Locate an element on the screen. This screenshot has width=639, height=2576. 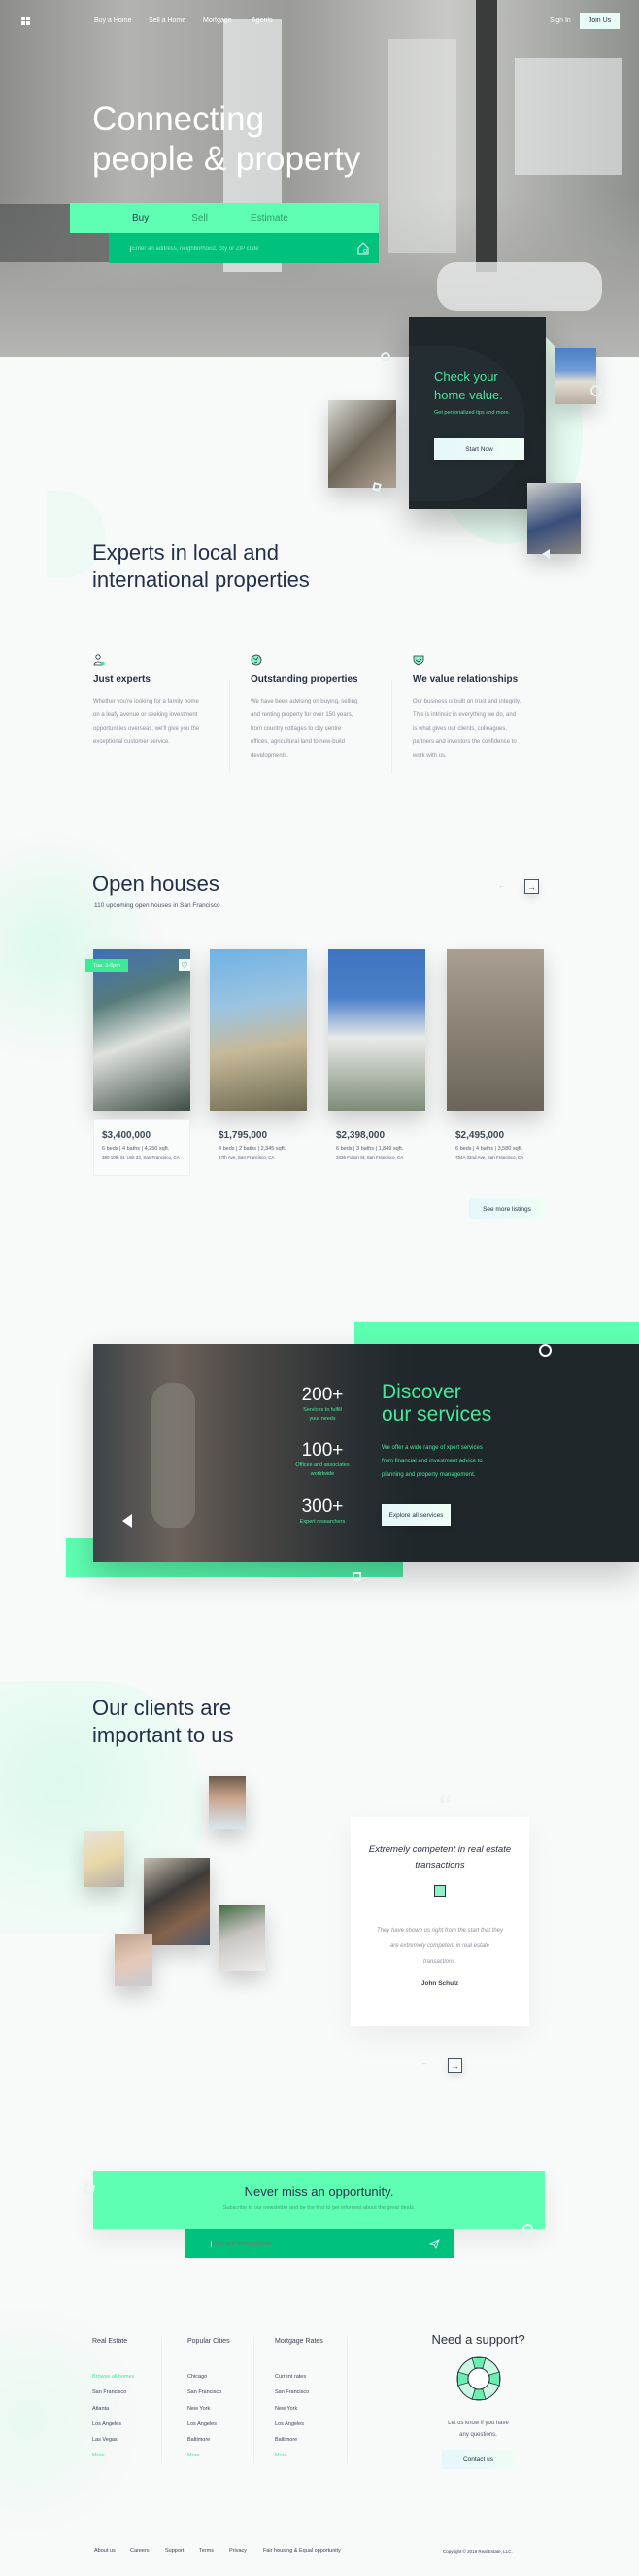
stat-label: Expert researchers is located at coordinates (322, 1522).